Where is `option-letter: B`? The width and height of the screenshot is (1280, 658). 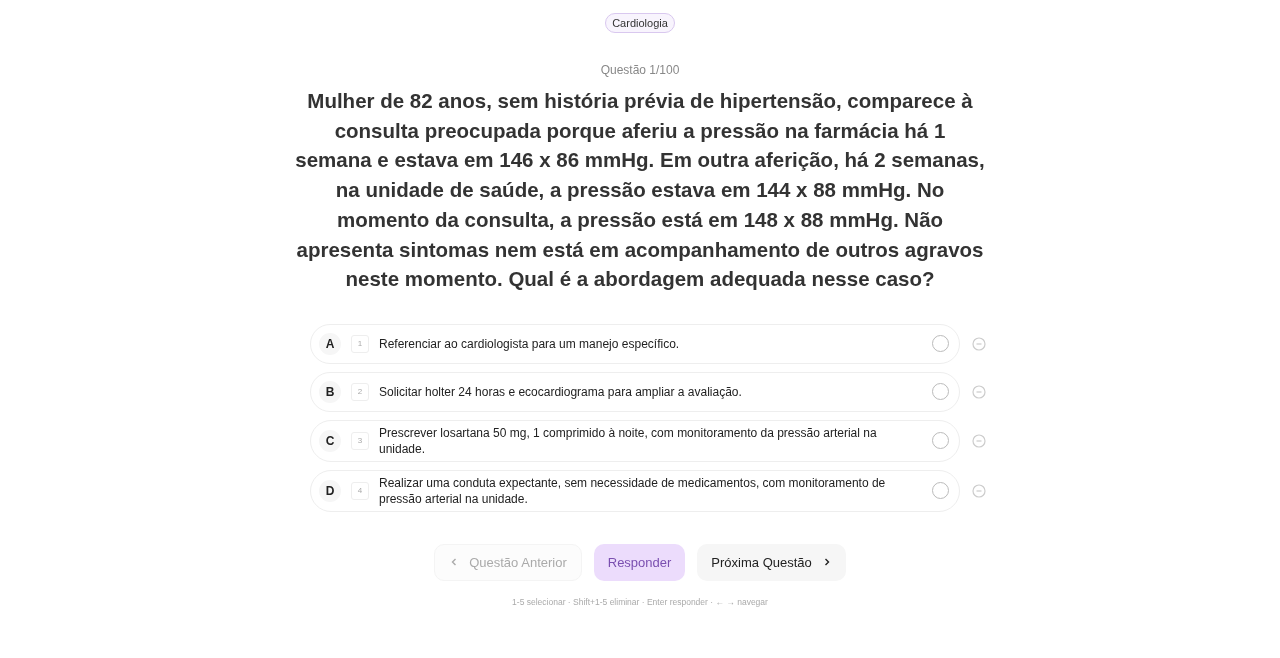
option-letter: B is located at coordinates (330, 391).